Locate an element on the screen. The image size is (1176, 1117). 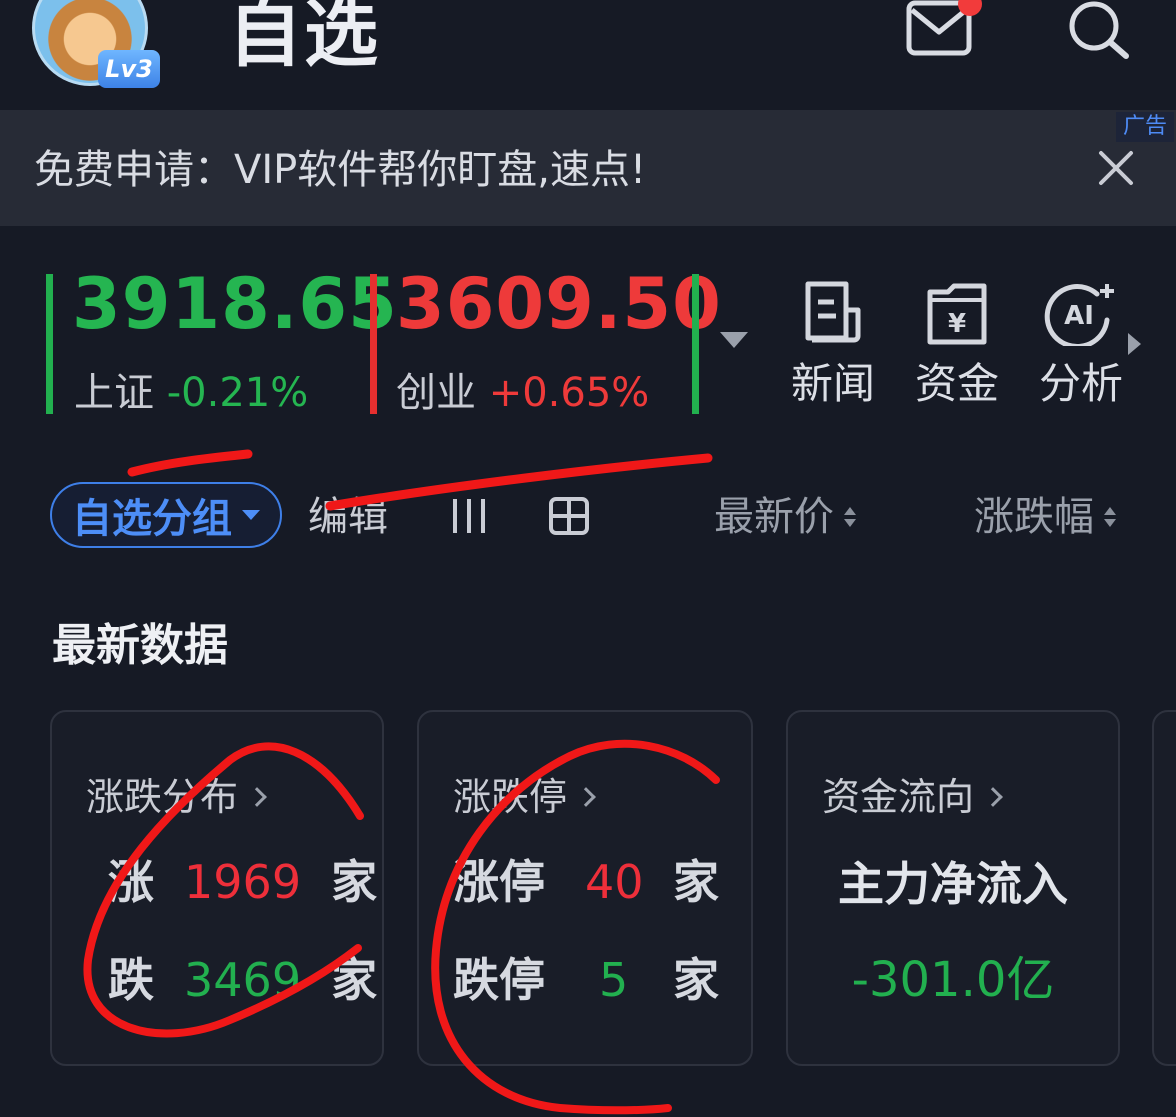
tool-label: 分析 is located at coordinates (1080, 383).